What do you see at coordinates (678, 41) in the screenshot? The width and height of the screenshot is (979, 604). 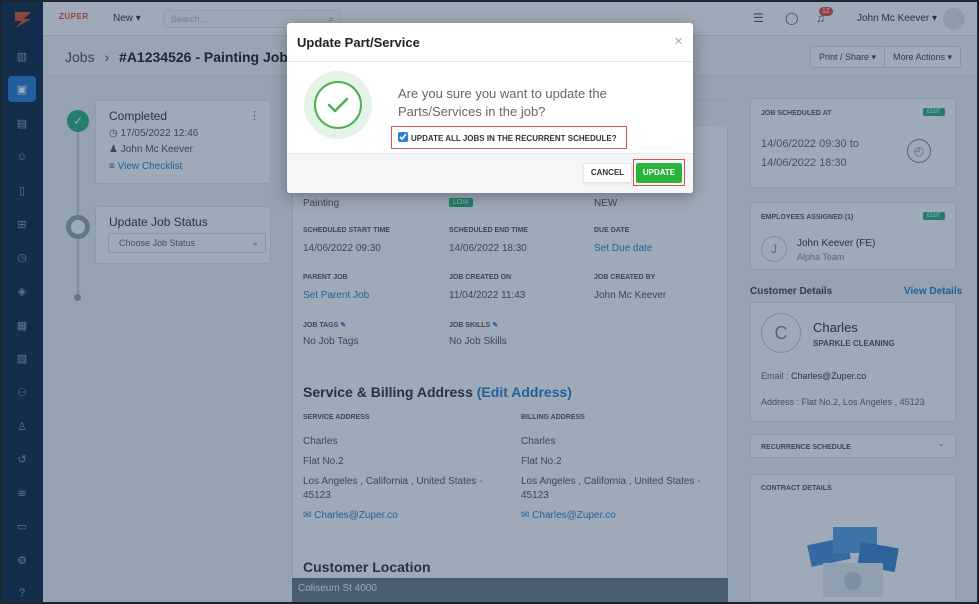 I see `close-icon: ×` at bounding box center [678, 41].